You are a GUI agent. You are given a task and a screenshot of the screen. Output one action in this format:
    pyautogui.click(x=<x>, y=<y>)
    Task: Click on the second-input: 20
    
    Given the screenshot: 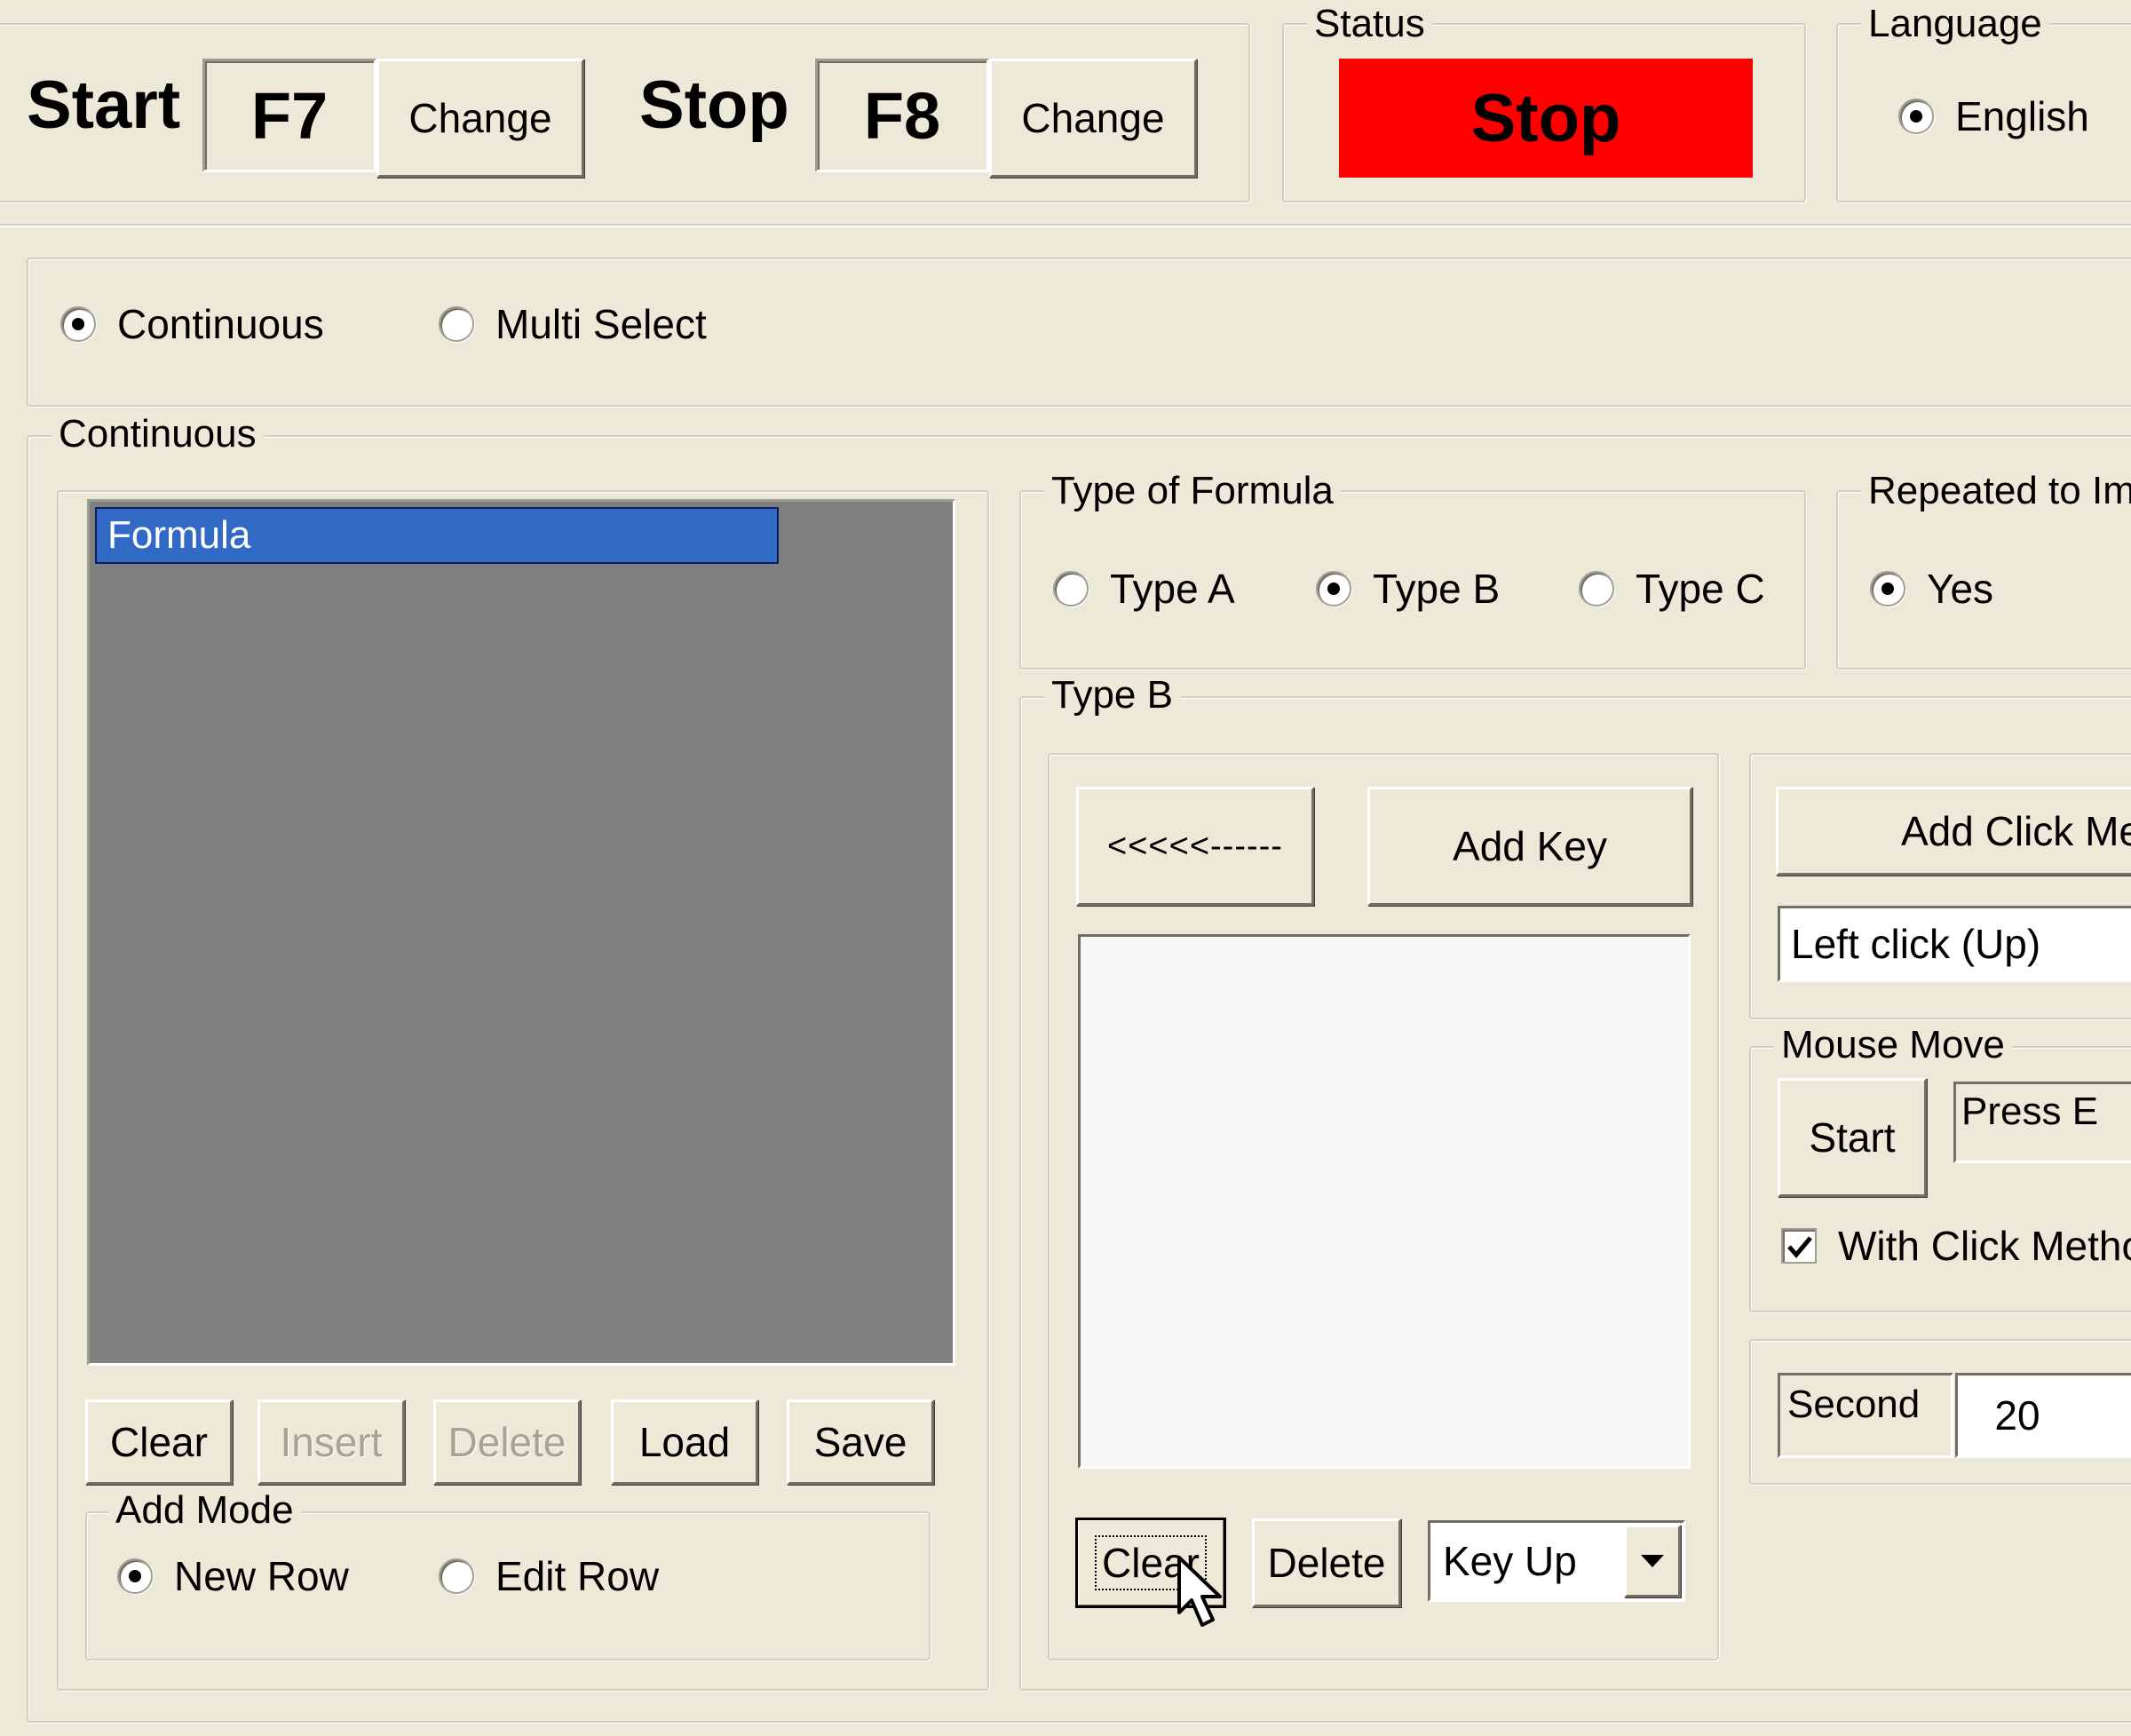 What is the action you would take?
    pyautogui.click(x=2043, y=1415)
    